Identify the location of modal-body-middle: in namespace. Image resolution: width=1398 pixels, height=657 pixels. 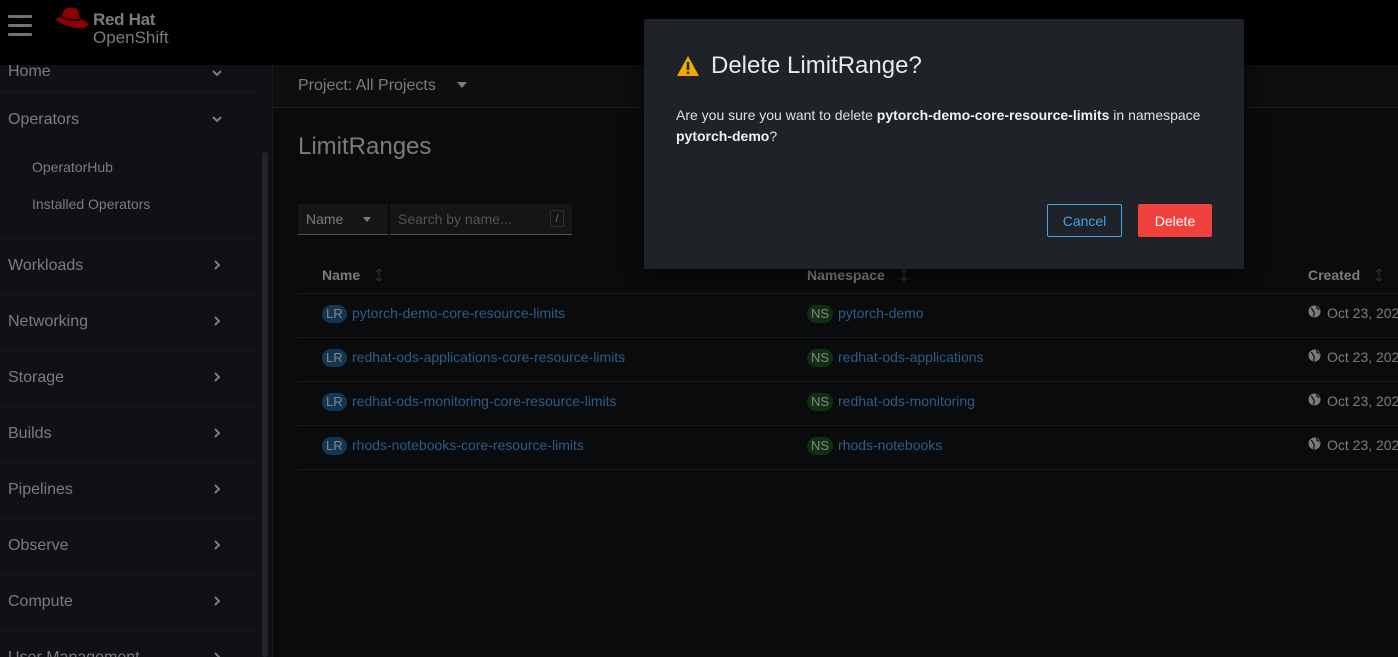
(1155, 115).